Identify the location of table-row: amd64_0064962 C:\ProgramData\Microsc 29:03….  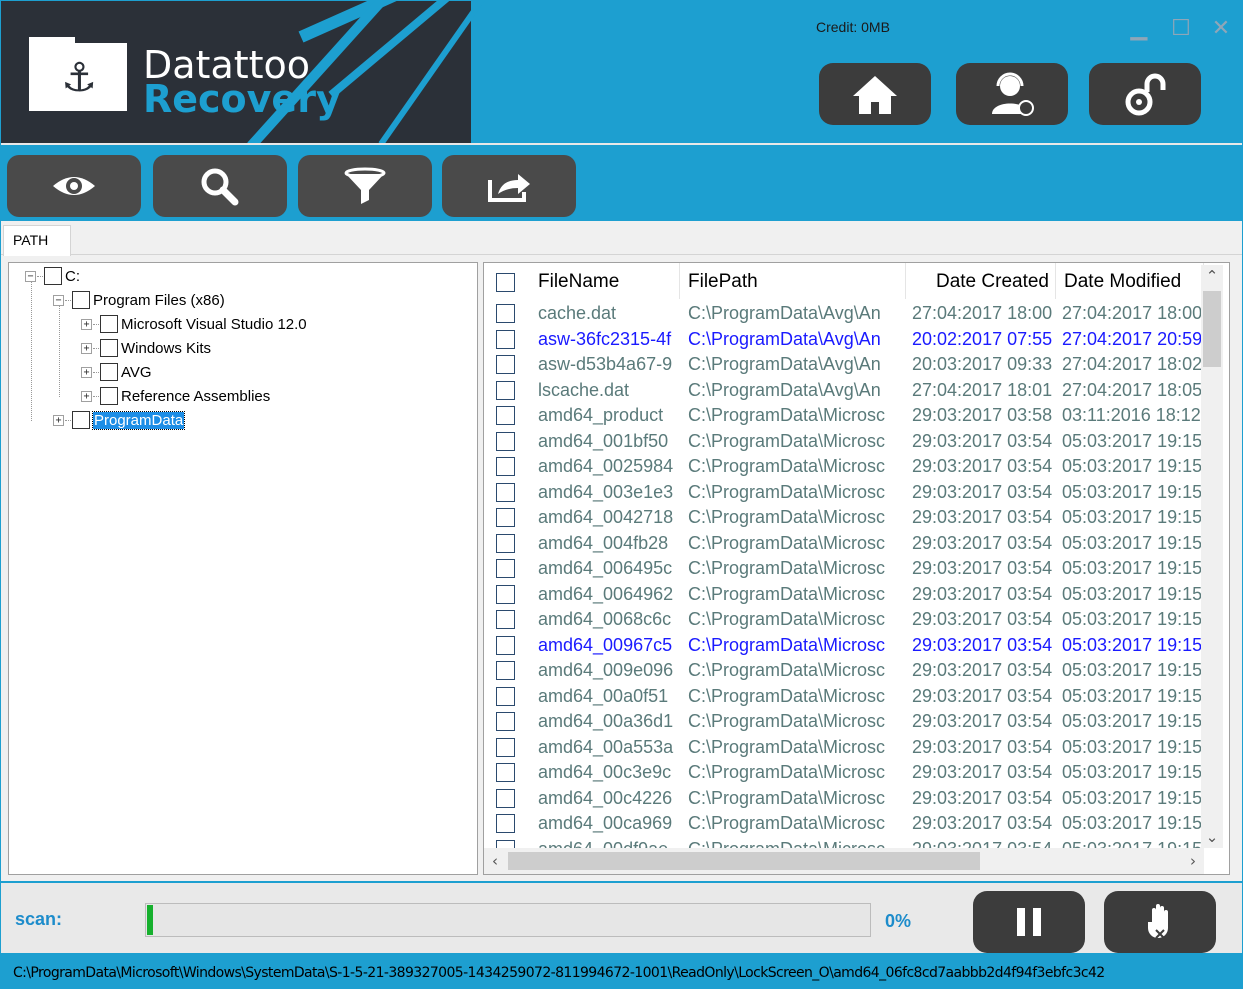
(844, 595).